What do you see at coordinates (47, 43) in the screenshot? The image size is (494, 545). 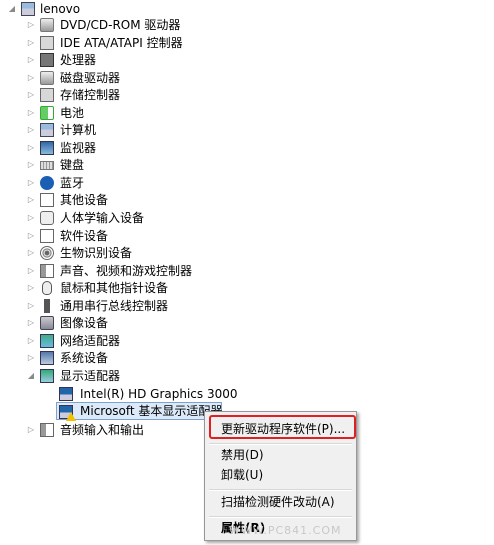 I see `ide-controller-icon` at bounding box center [47, 43].